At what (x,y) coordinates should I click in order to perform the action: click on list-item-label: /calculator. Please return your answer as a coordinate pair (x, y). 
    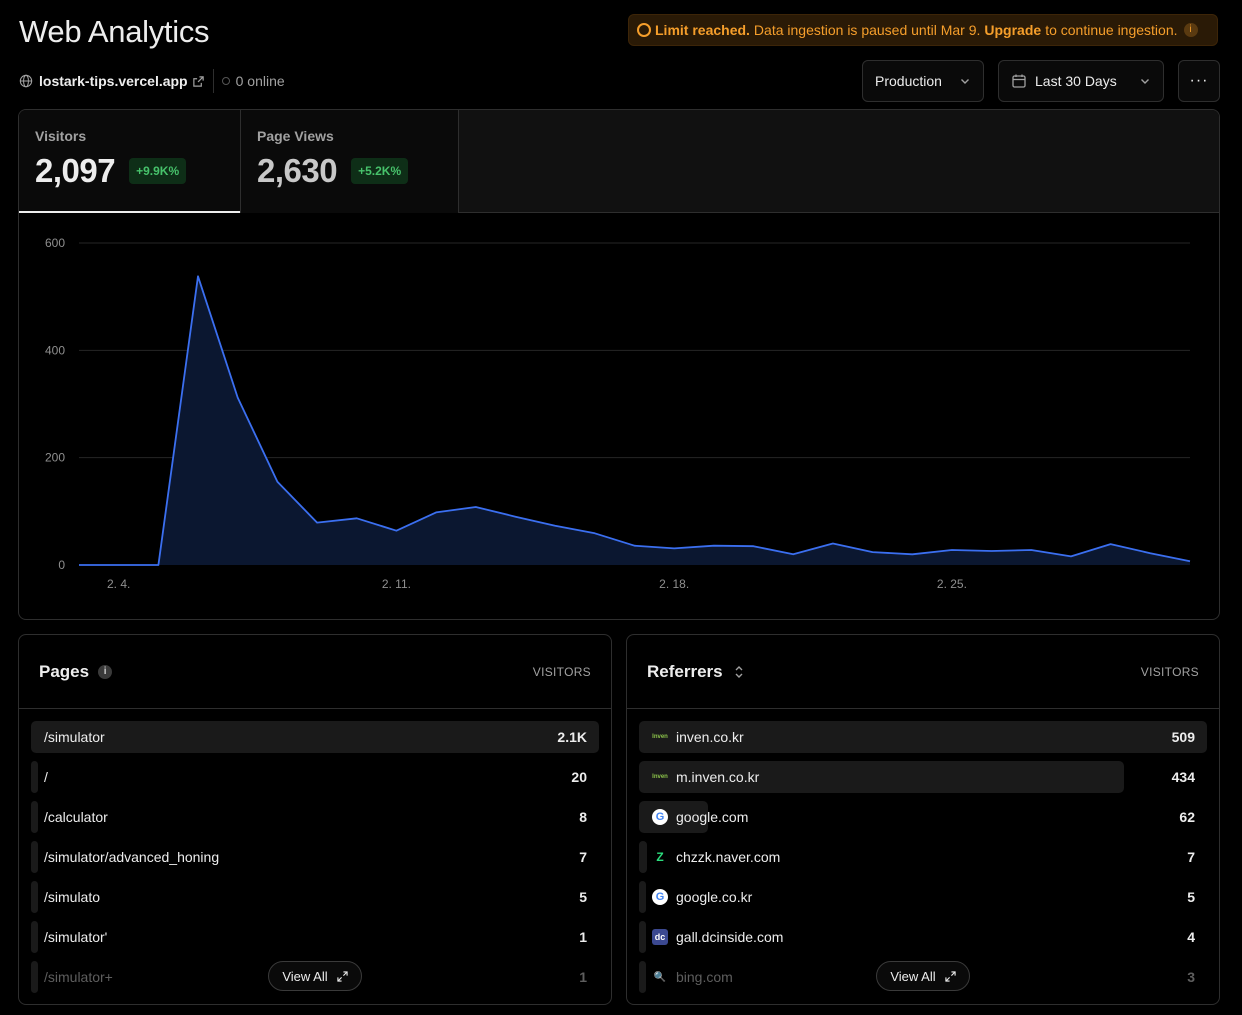
    Looking at the image, I should click on (69, 817).